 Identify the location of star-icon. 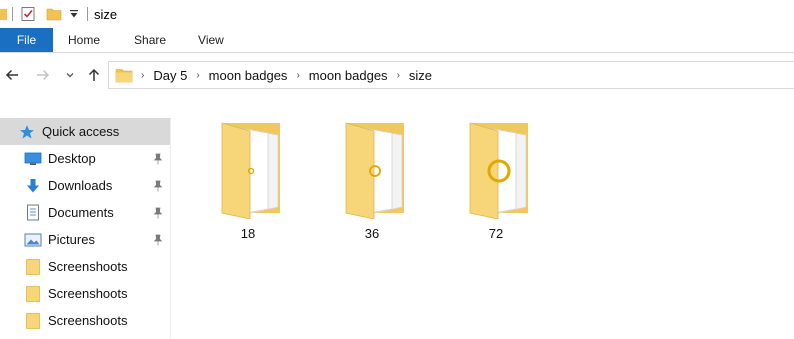
(27, 132).